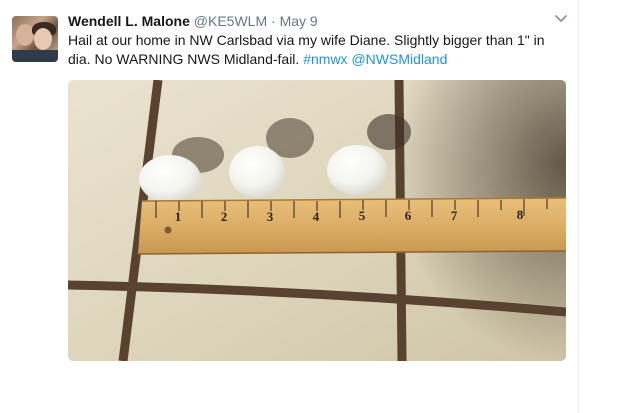 This screenshot has height=413, width=640. I want to click on author-avatar, so click(35, 39).